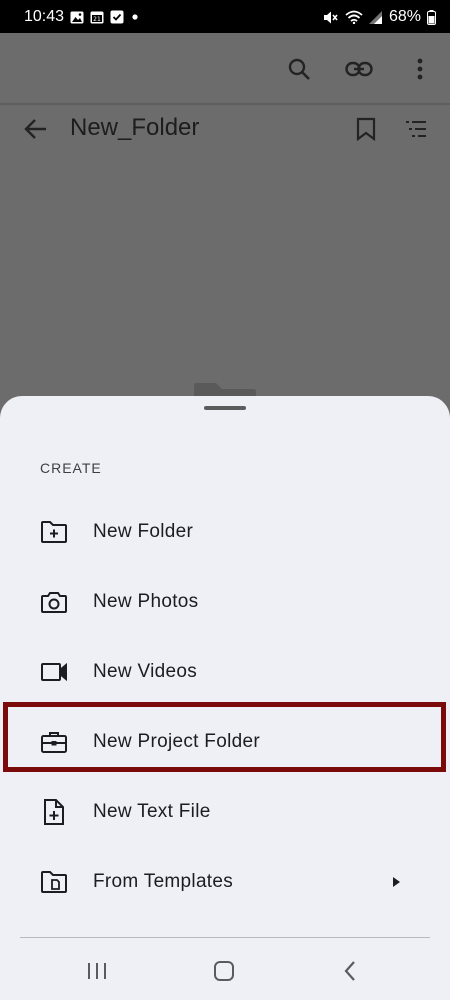 The height and width of the screenshot is (1000, 450). I want to click on nav-divider, so click(225, 937).